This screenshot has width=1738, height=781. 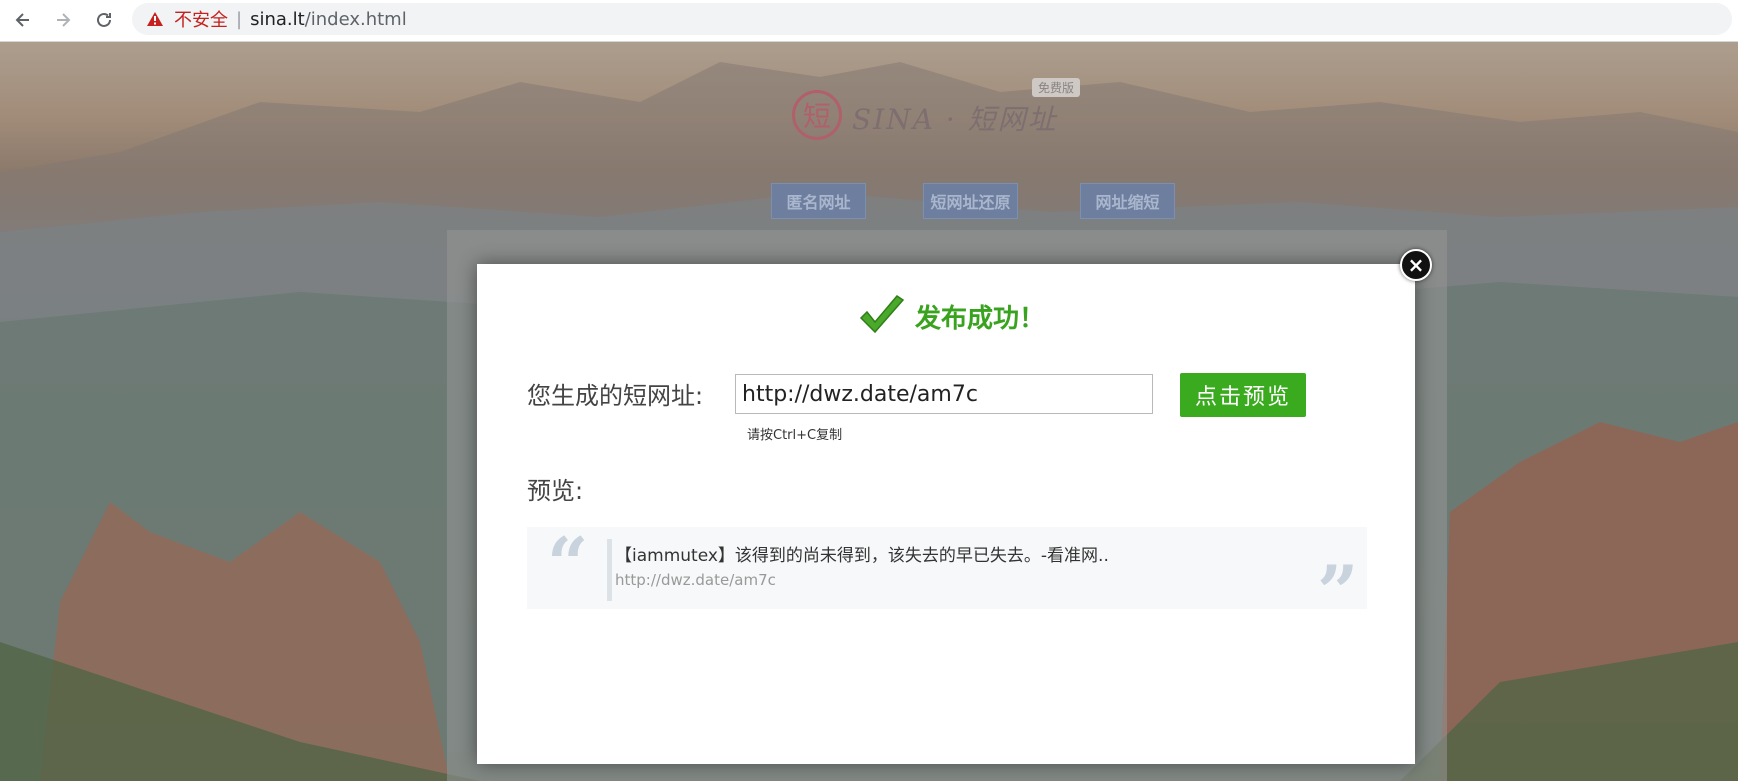 What do you see at coordinates (695, 580) in the screenshot?
I see `preview-url: http://dwz.date/am7c` at bounding box center [695, 580].